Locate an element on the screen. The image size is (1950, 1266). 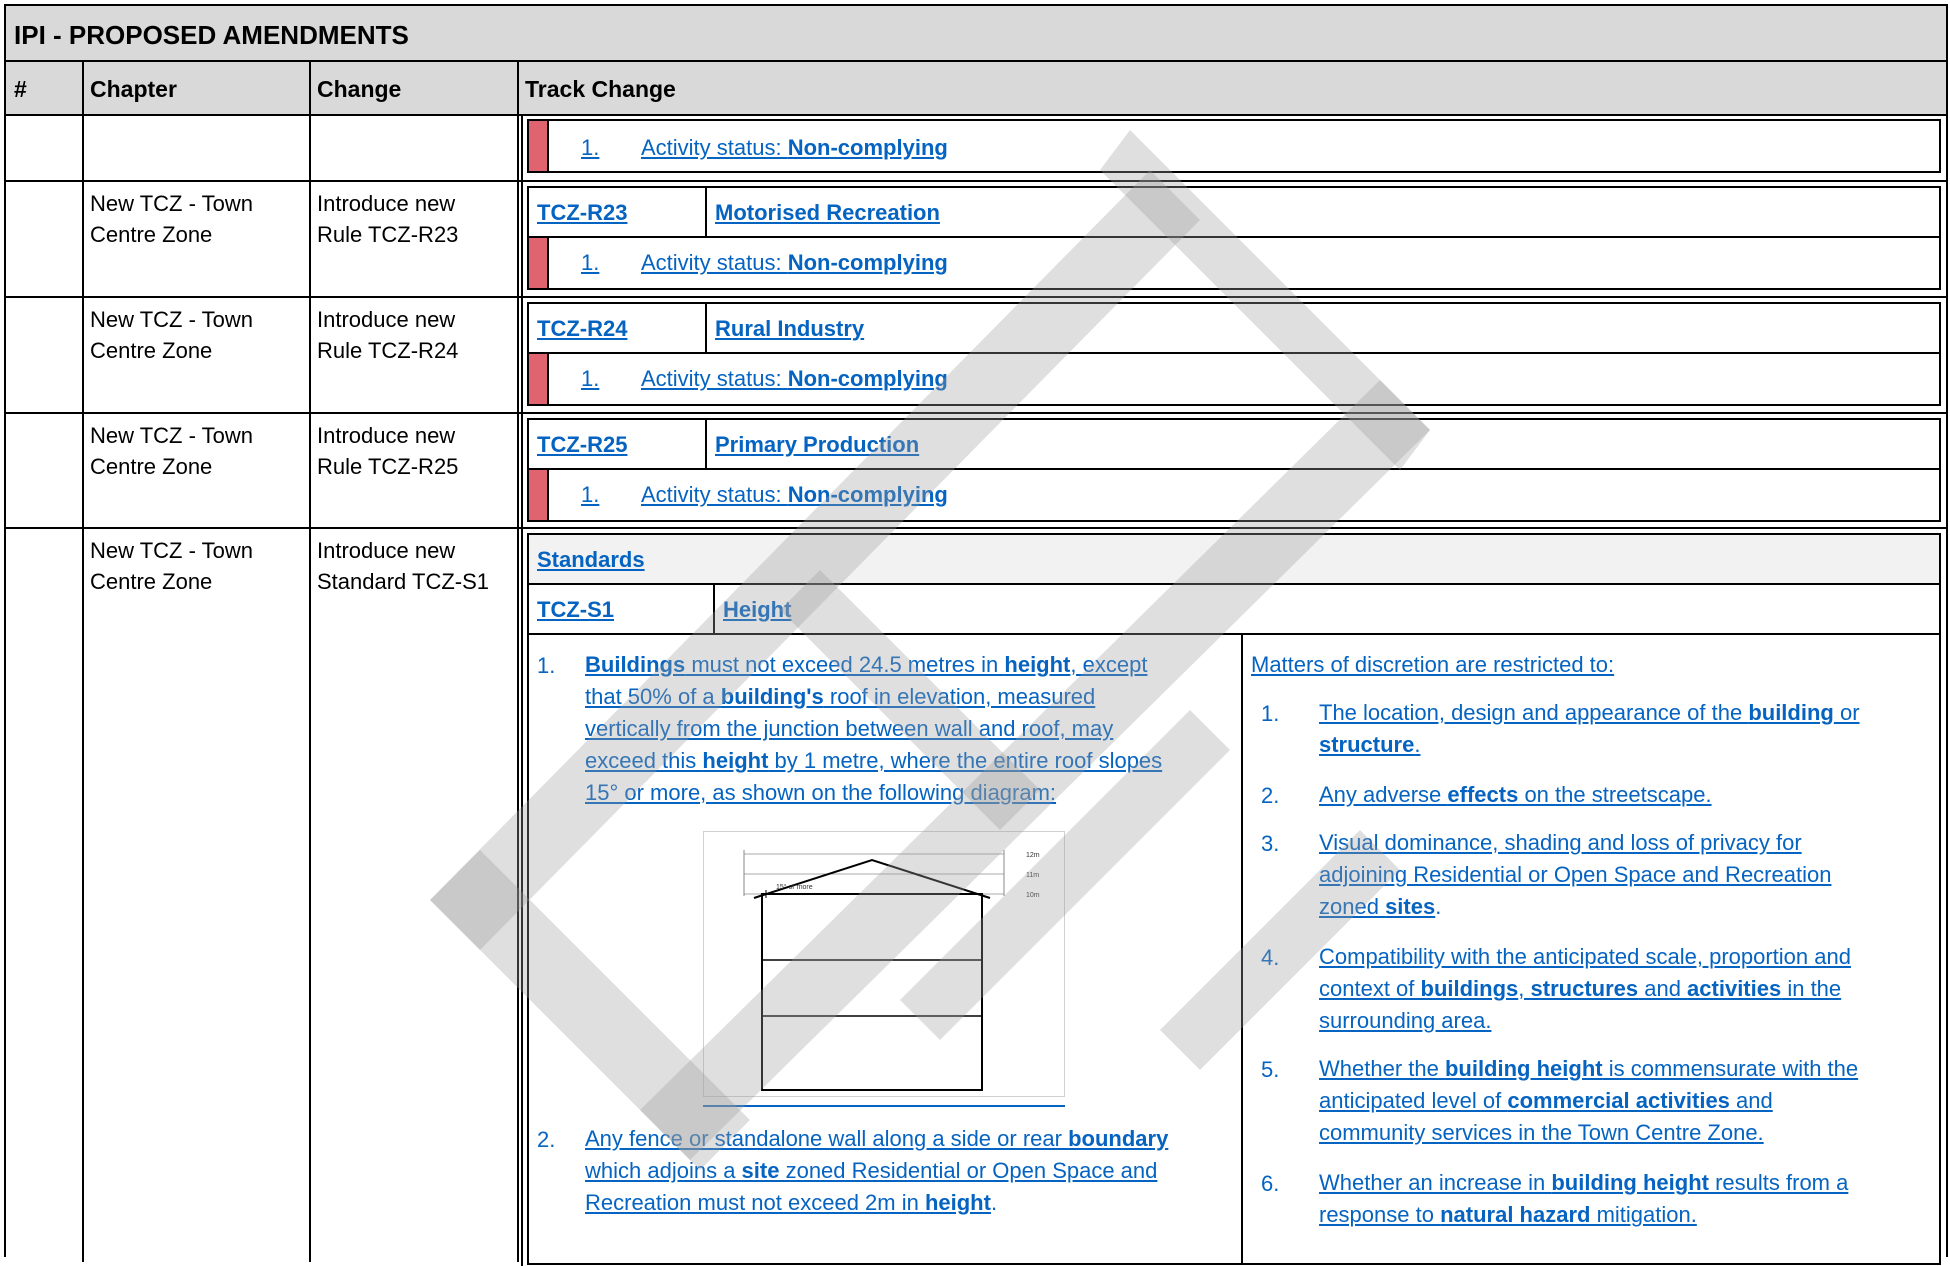
table-title: IPI - PROPOSED AMENDMENTS is located at coordinates (211, 35).